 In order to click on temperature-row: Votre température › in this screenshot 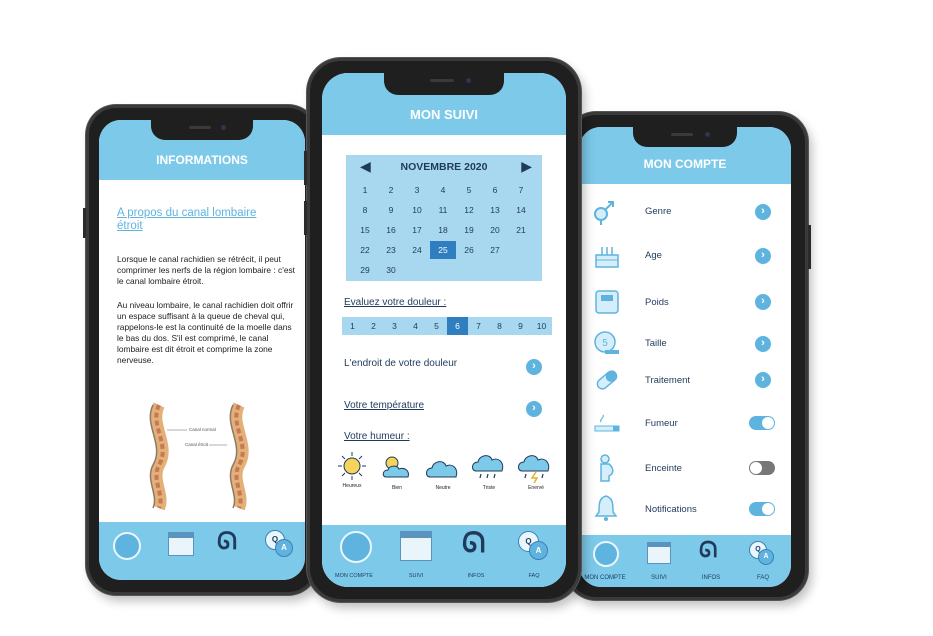, I will do `click(444, 407)`.